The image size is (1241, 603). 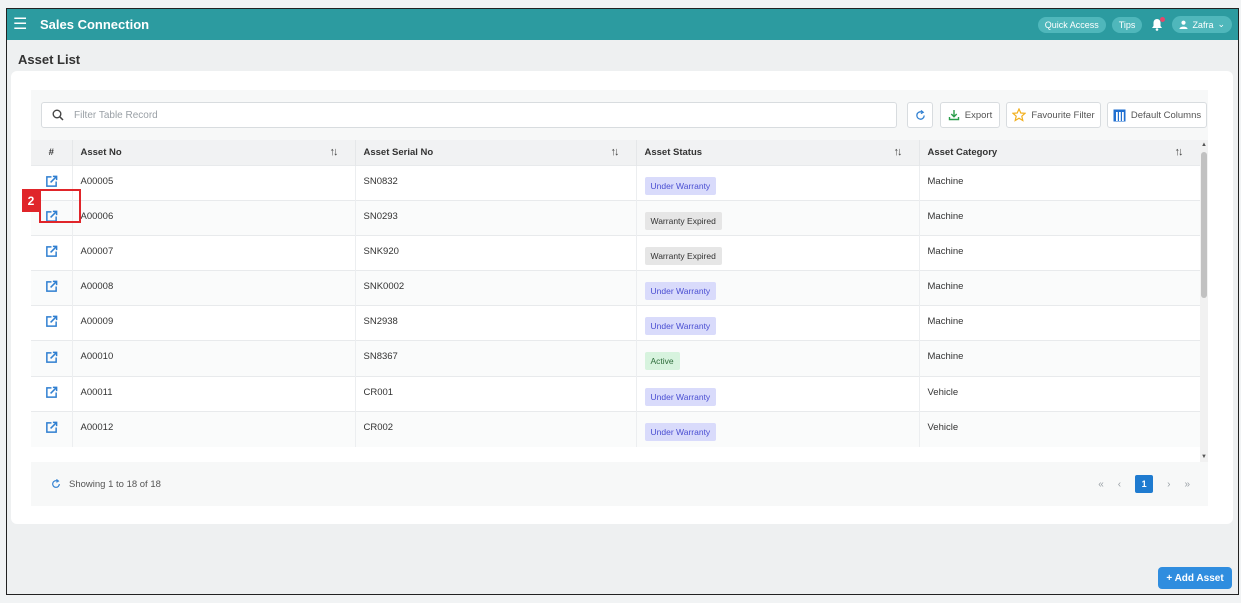 I want to click on notification-bell-icon, so click(x=1157, y=24).